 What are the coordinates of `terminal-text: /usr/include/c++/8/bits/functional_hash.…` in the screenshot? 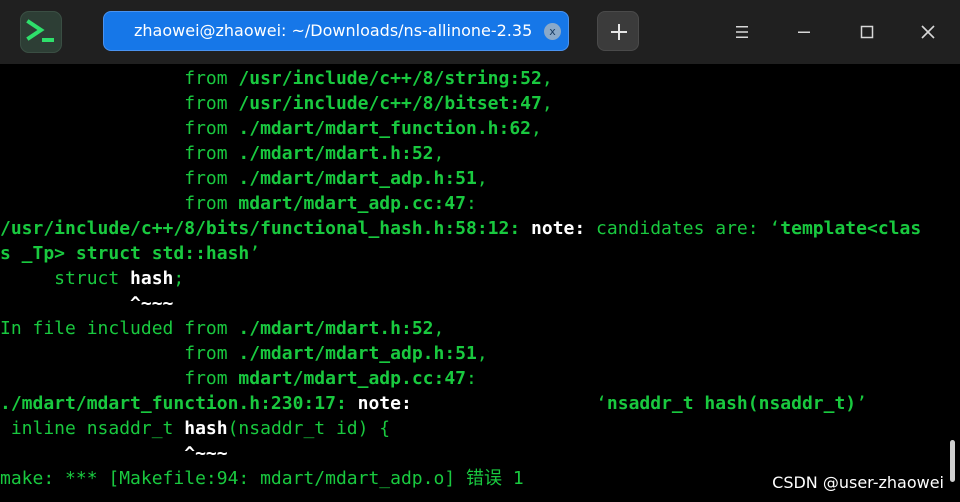 It's located at (266, 228).